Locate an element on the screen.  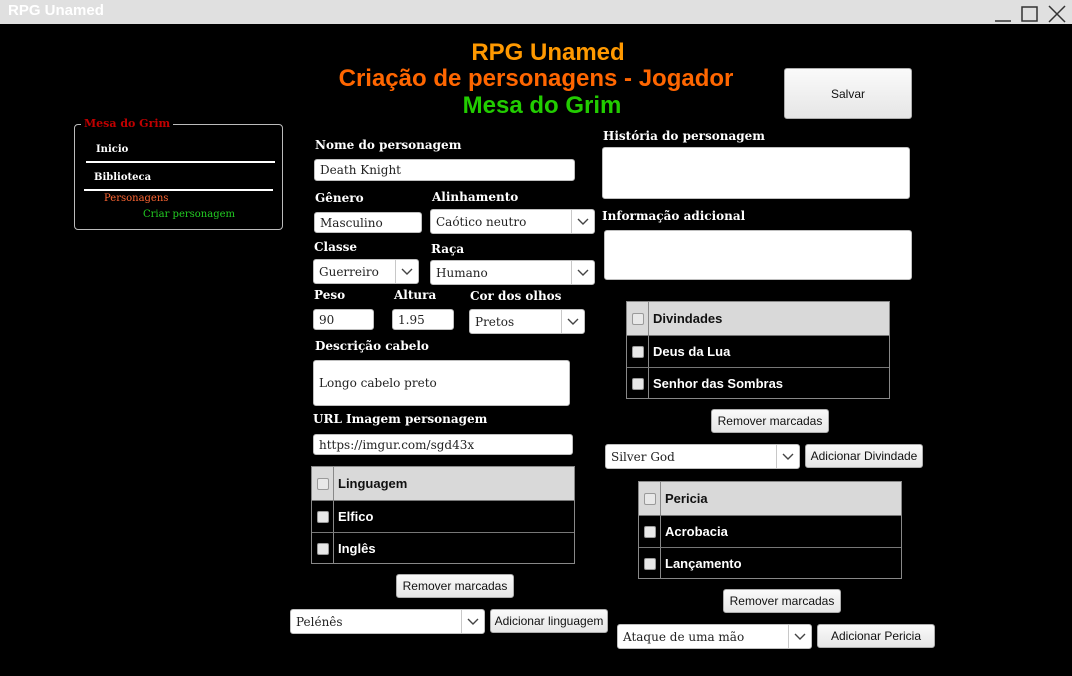
alignment-select: Caótico neutro is located at coordinates (512, 221).